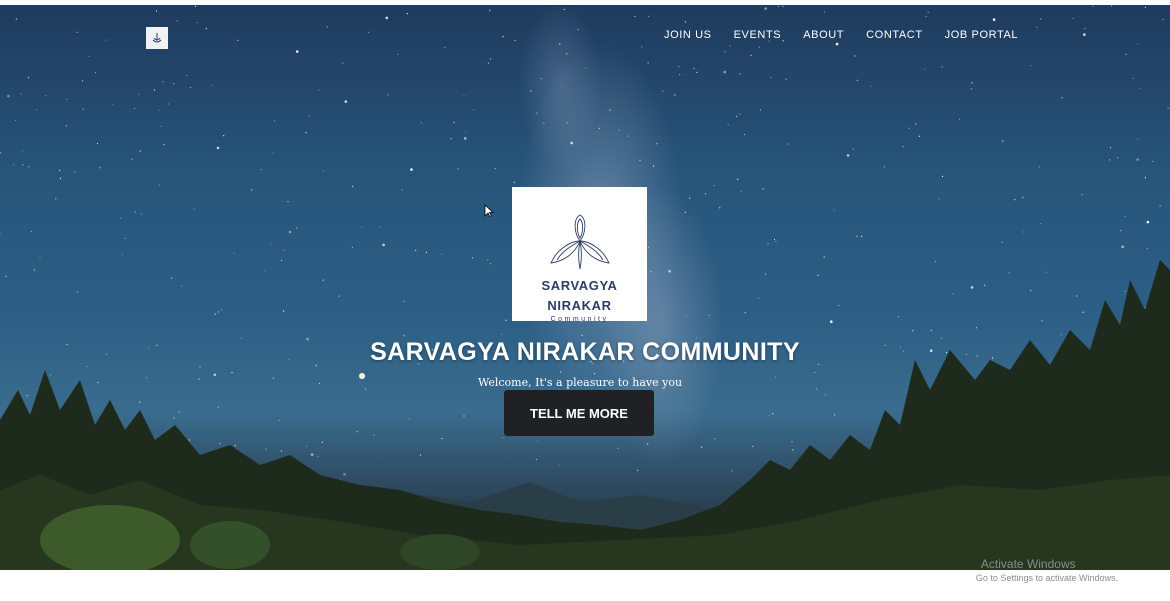 The image size is (1170, 601). Describe the element at coordinates (579, 319) in the screenshot. I see `logo-text-line3: Community` at that location.